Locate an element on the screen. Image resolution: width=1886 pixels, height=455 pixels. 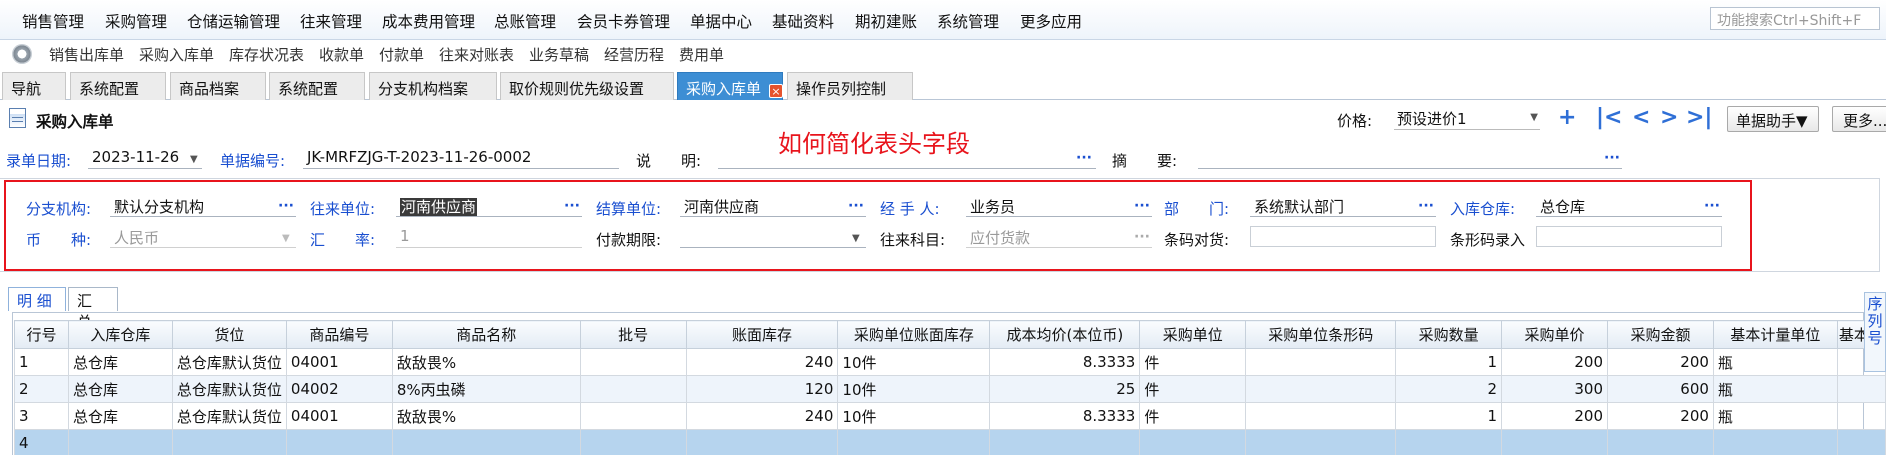
shortcut-drafts: 业务草稿 is located at coordinates (559, 54).